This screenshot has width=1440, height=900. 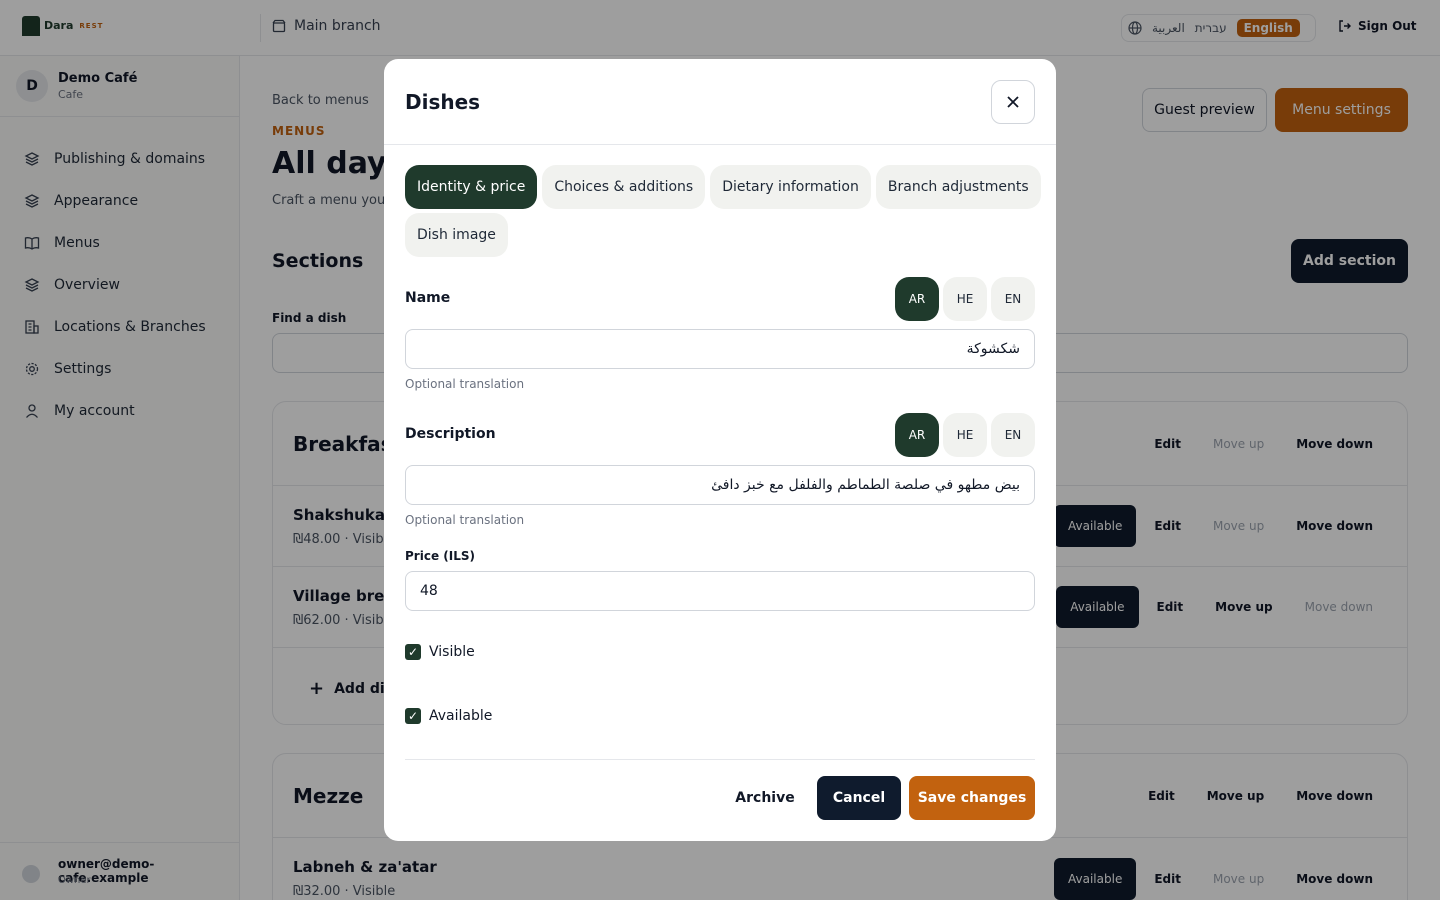 I want to click on visible-checkbox-row: ✓ Visible, so click(x=440, y=652).